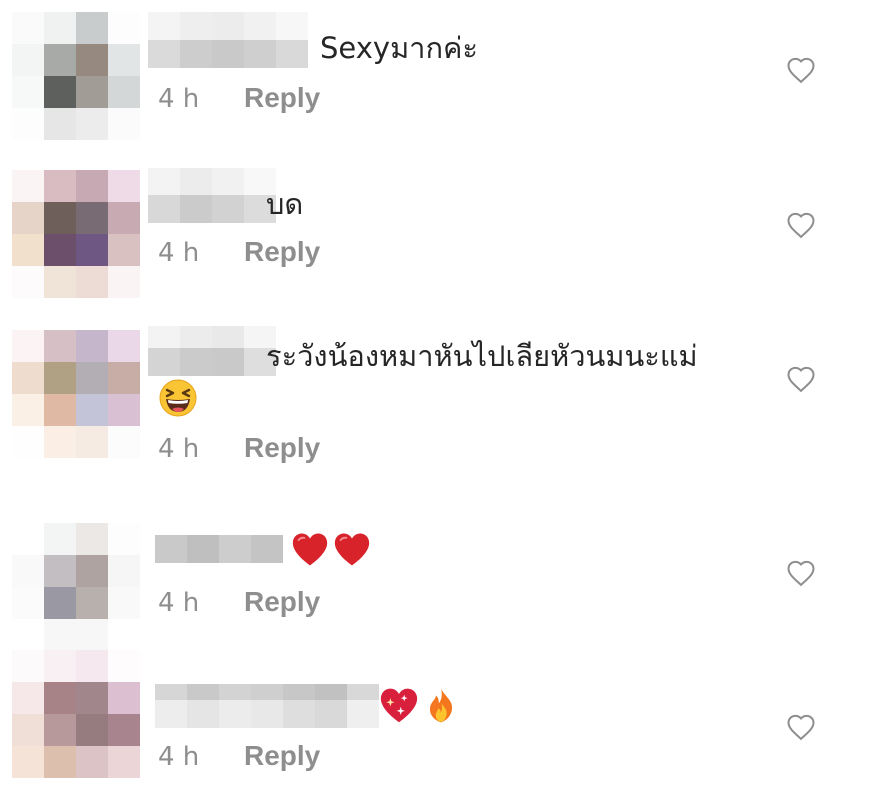 This screenshot has width=869, height=803. Describe the element at coordinates (178, 400) in the screenshot. I see `laughing-face-icon` at that location.